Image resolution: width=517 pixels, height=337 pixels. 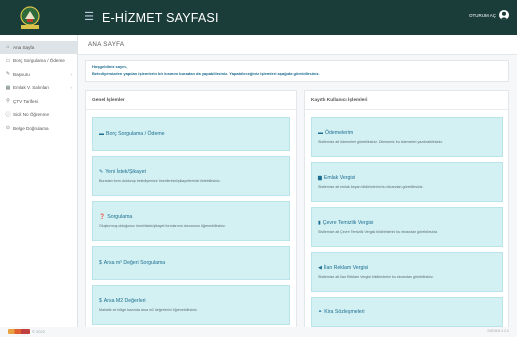 I want to click on version-label: SÜRÜM 2.2.0, so click(x=498, y=331).